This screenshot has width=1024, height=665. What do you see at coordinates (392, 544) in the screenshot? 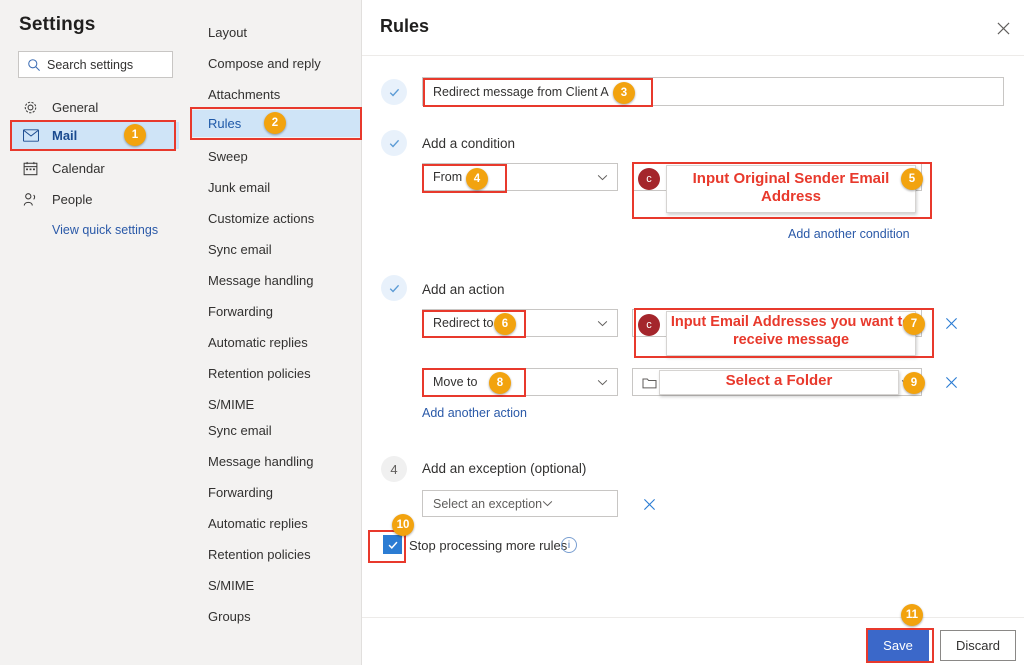
I see `stop-processing-checkbox` at bounding box center [392, 544].